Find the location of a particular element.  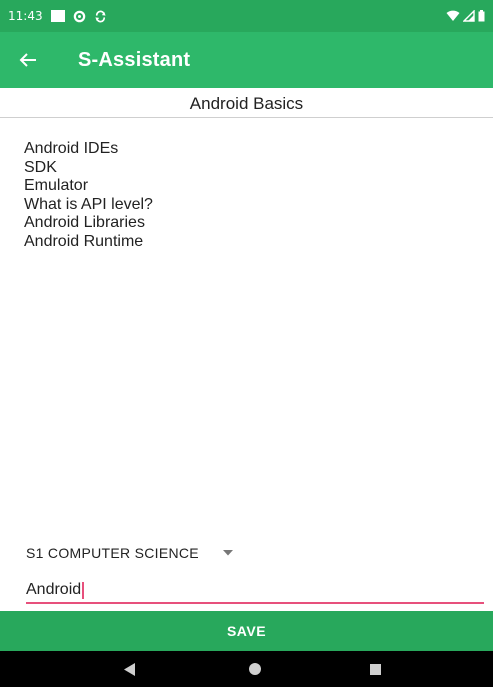

nav-recents-button is located at coordinates (375, 669).